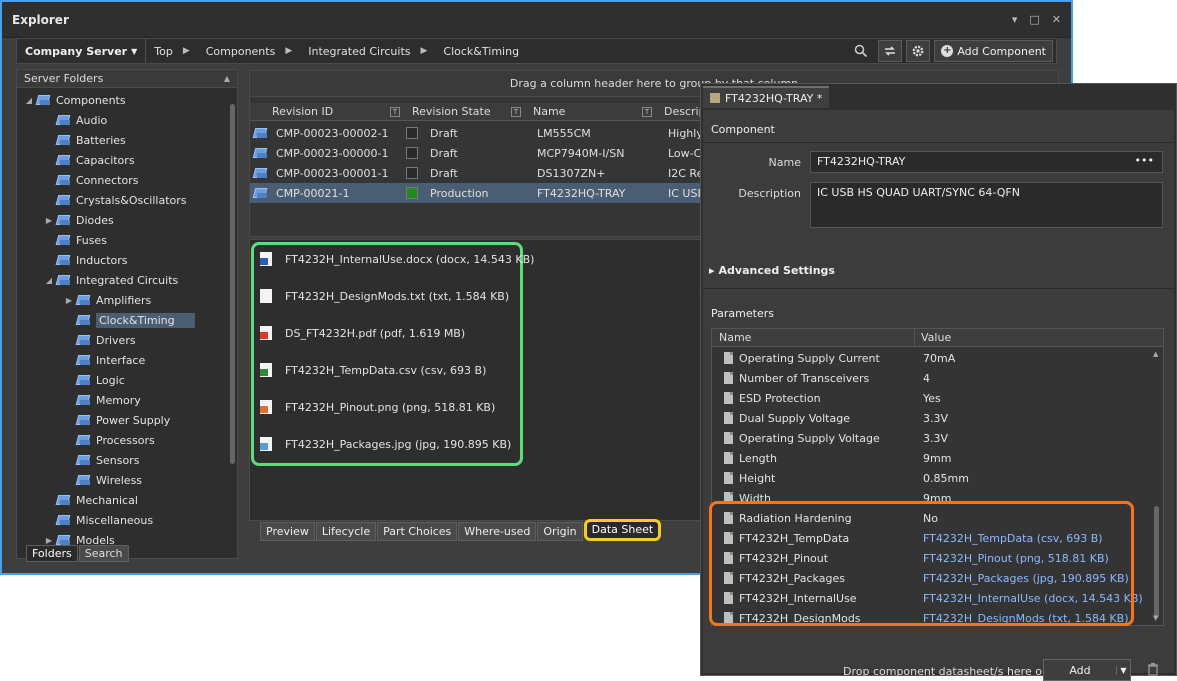 The image size is (1177, 681). Describe the element at coordinates (936, 337) in the screenshot. I see `param-column-value: Value` at that location.